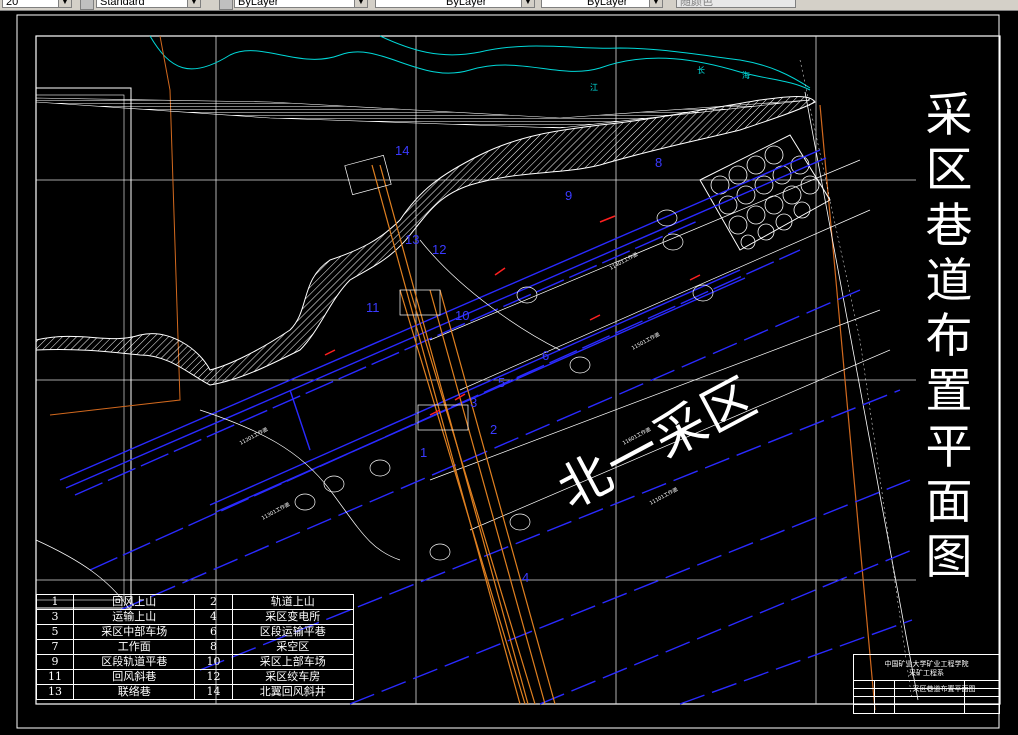 Image resolution: width=1018 pixels, height=735 pixels. I want to click on river-label-2: 长, so click(701, 70).